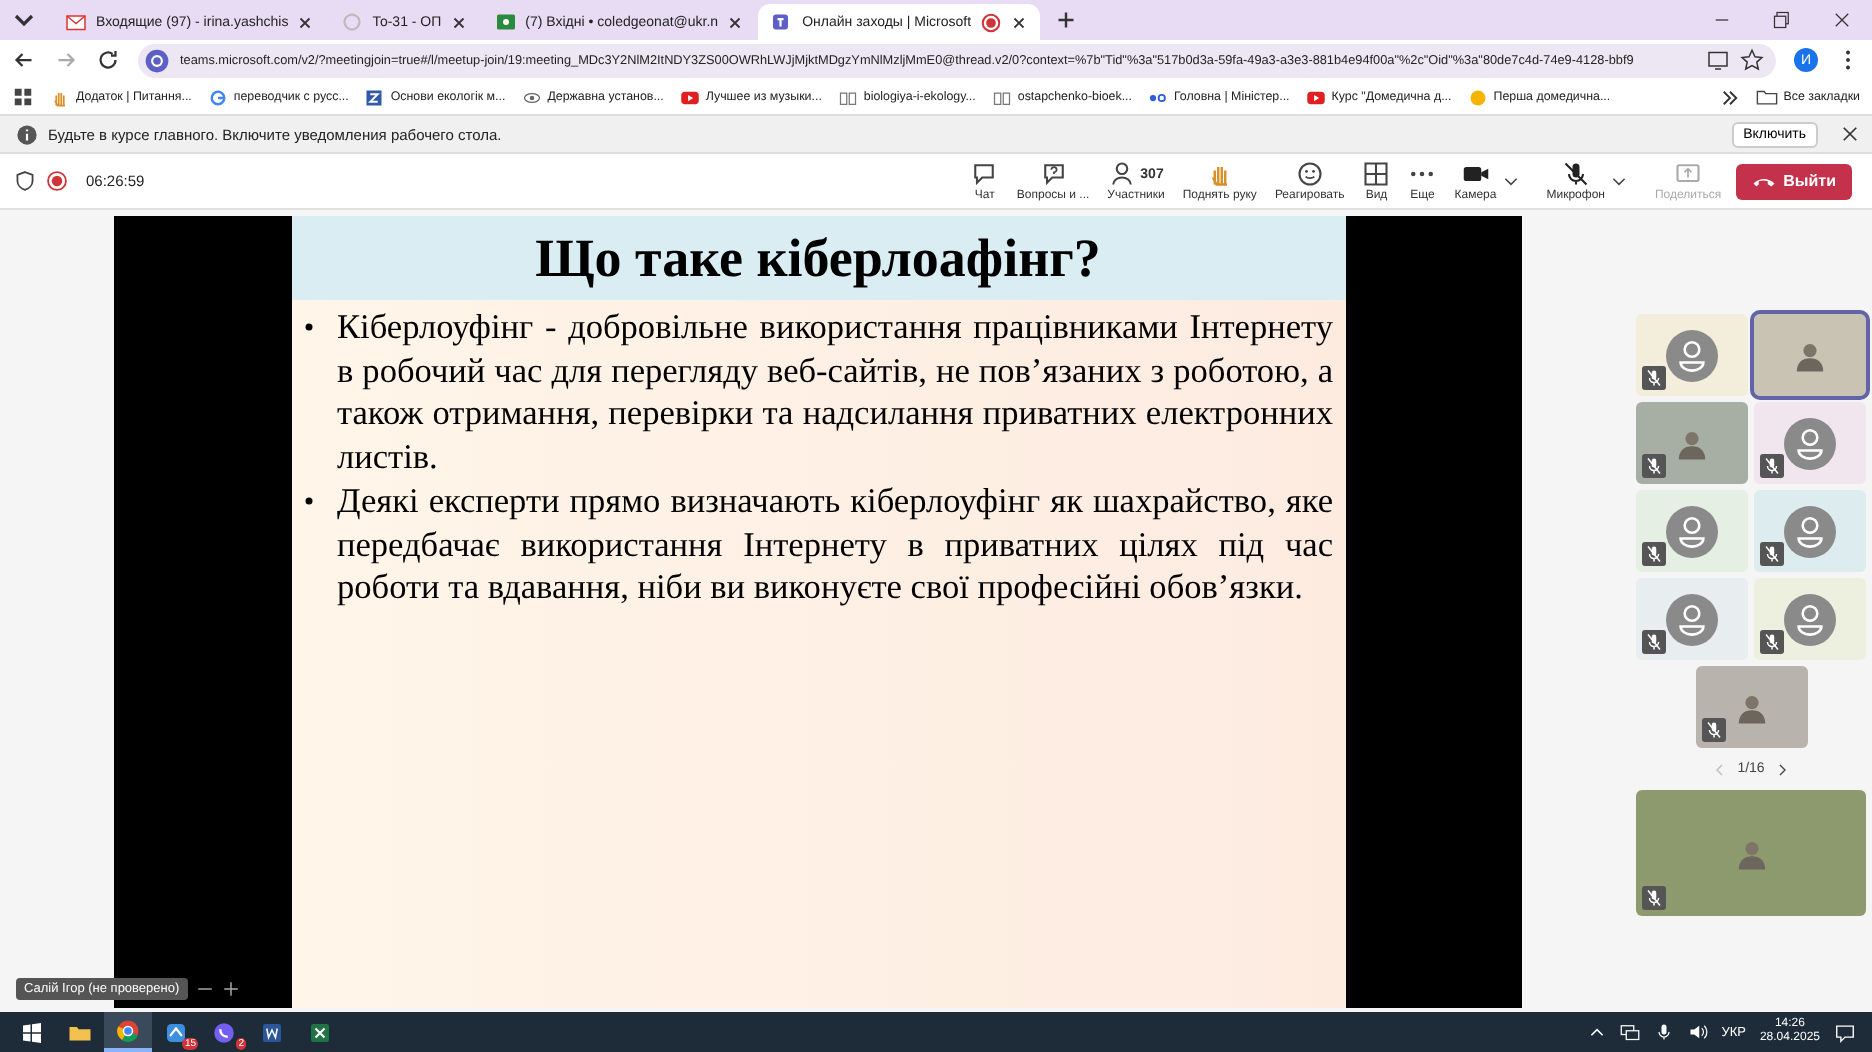 Image resolution: width=1872 pixels, height=1052 pixels. Describe the element at coordinates (176, 1032) in the screenshot. I see `app-icon` at that location.